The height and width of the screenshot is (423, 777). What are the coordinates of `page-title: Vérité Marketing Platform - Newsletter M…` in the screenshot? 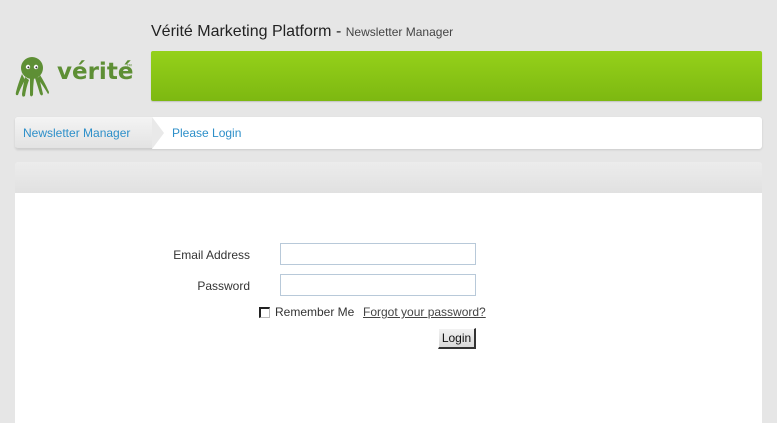 It's located at (302, 32).